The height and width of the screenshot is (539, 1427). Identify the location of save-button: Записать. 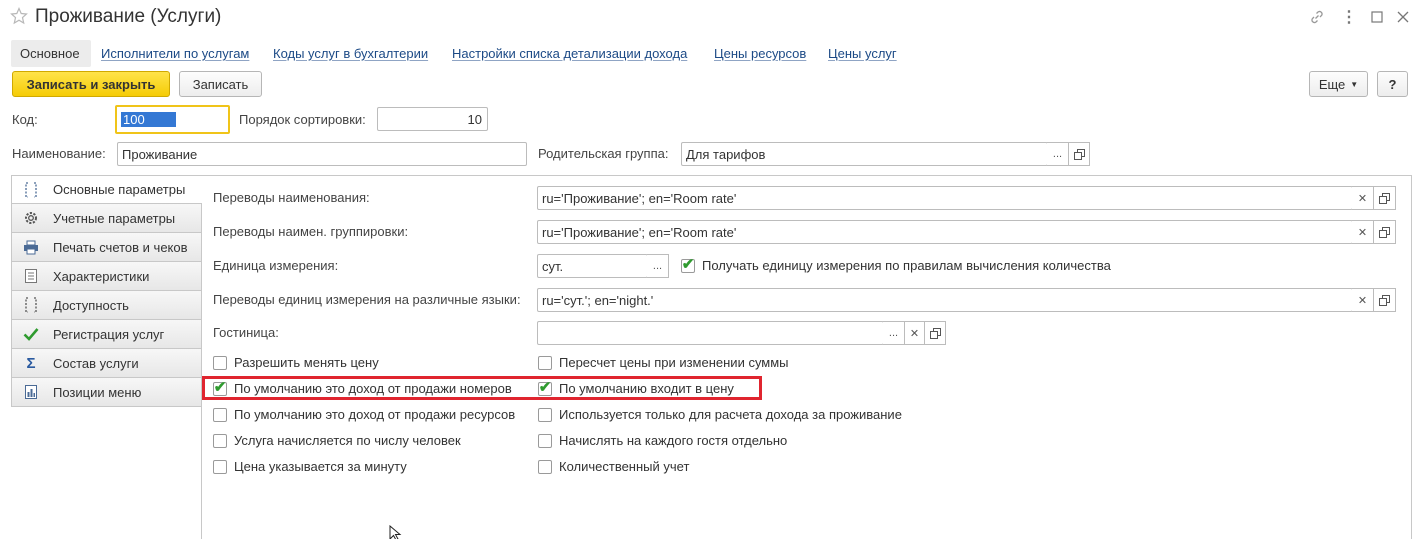
(220, 84).